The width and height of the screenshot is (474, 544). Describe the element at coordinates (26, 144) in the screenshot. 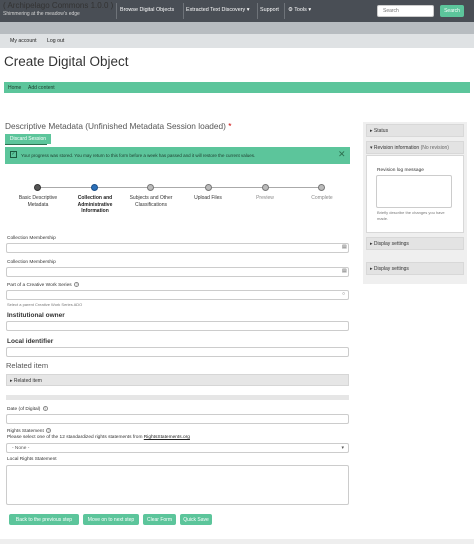

I see `discard-underline` at that location.